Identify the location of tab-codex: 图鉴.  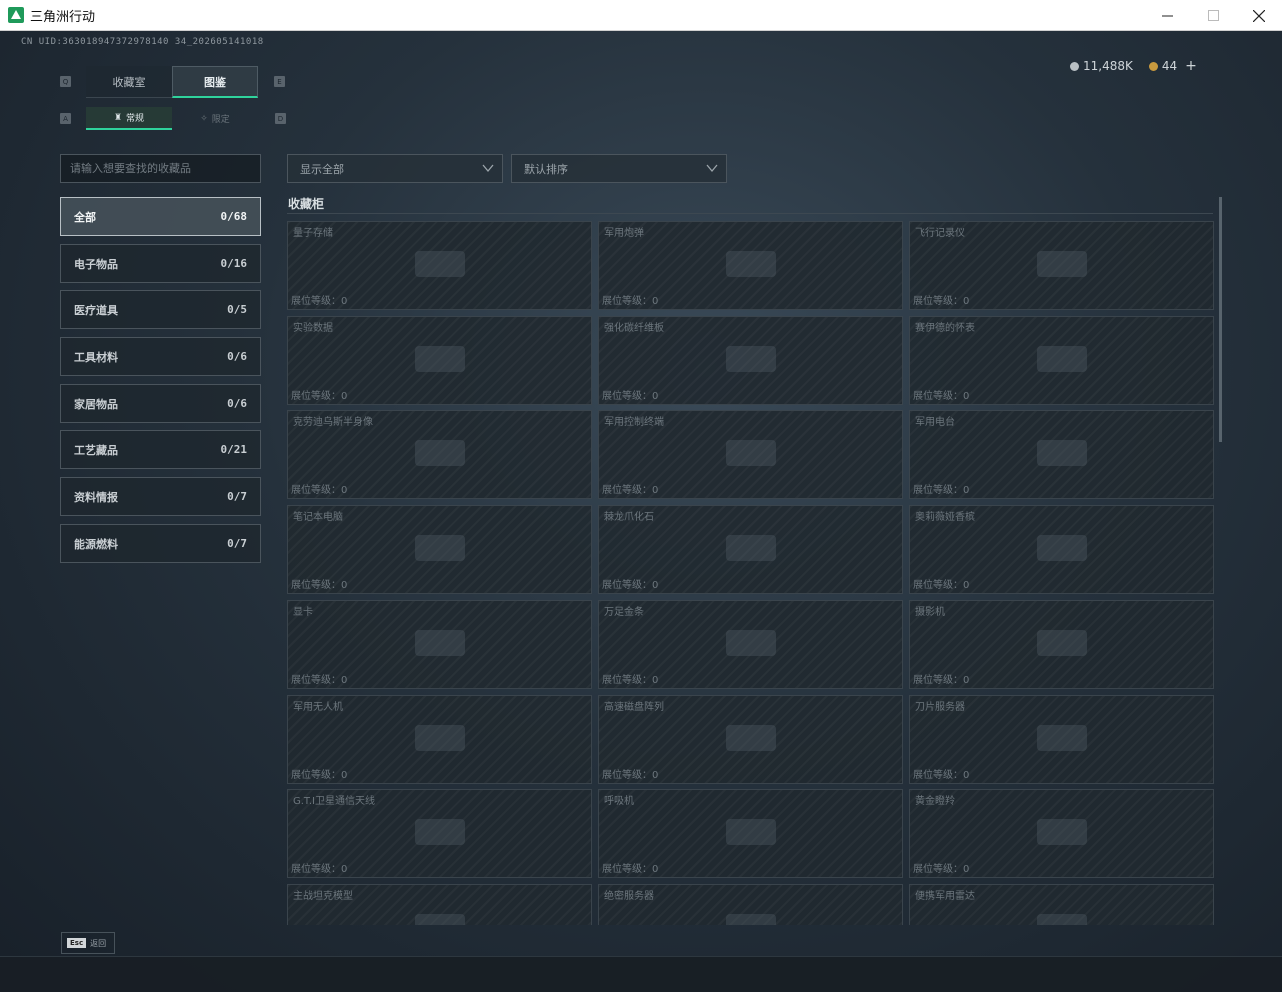
(215, 82).